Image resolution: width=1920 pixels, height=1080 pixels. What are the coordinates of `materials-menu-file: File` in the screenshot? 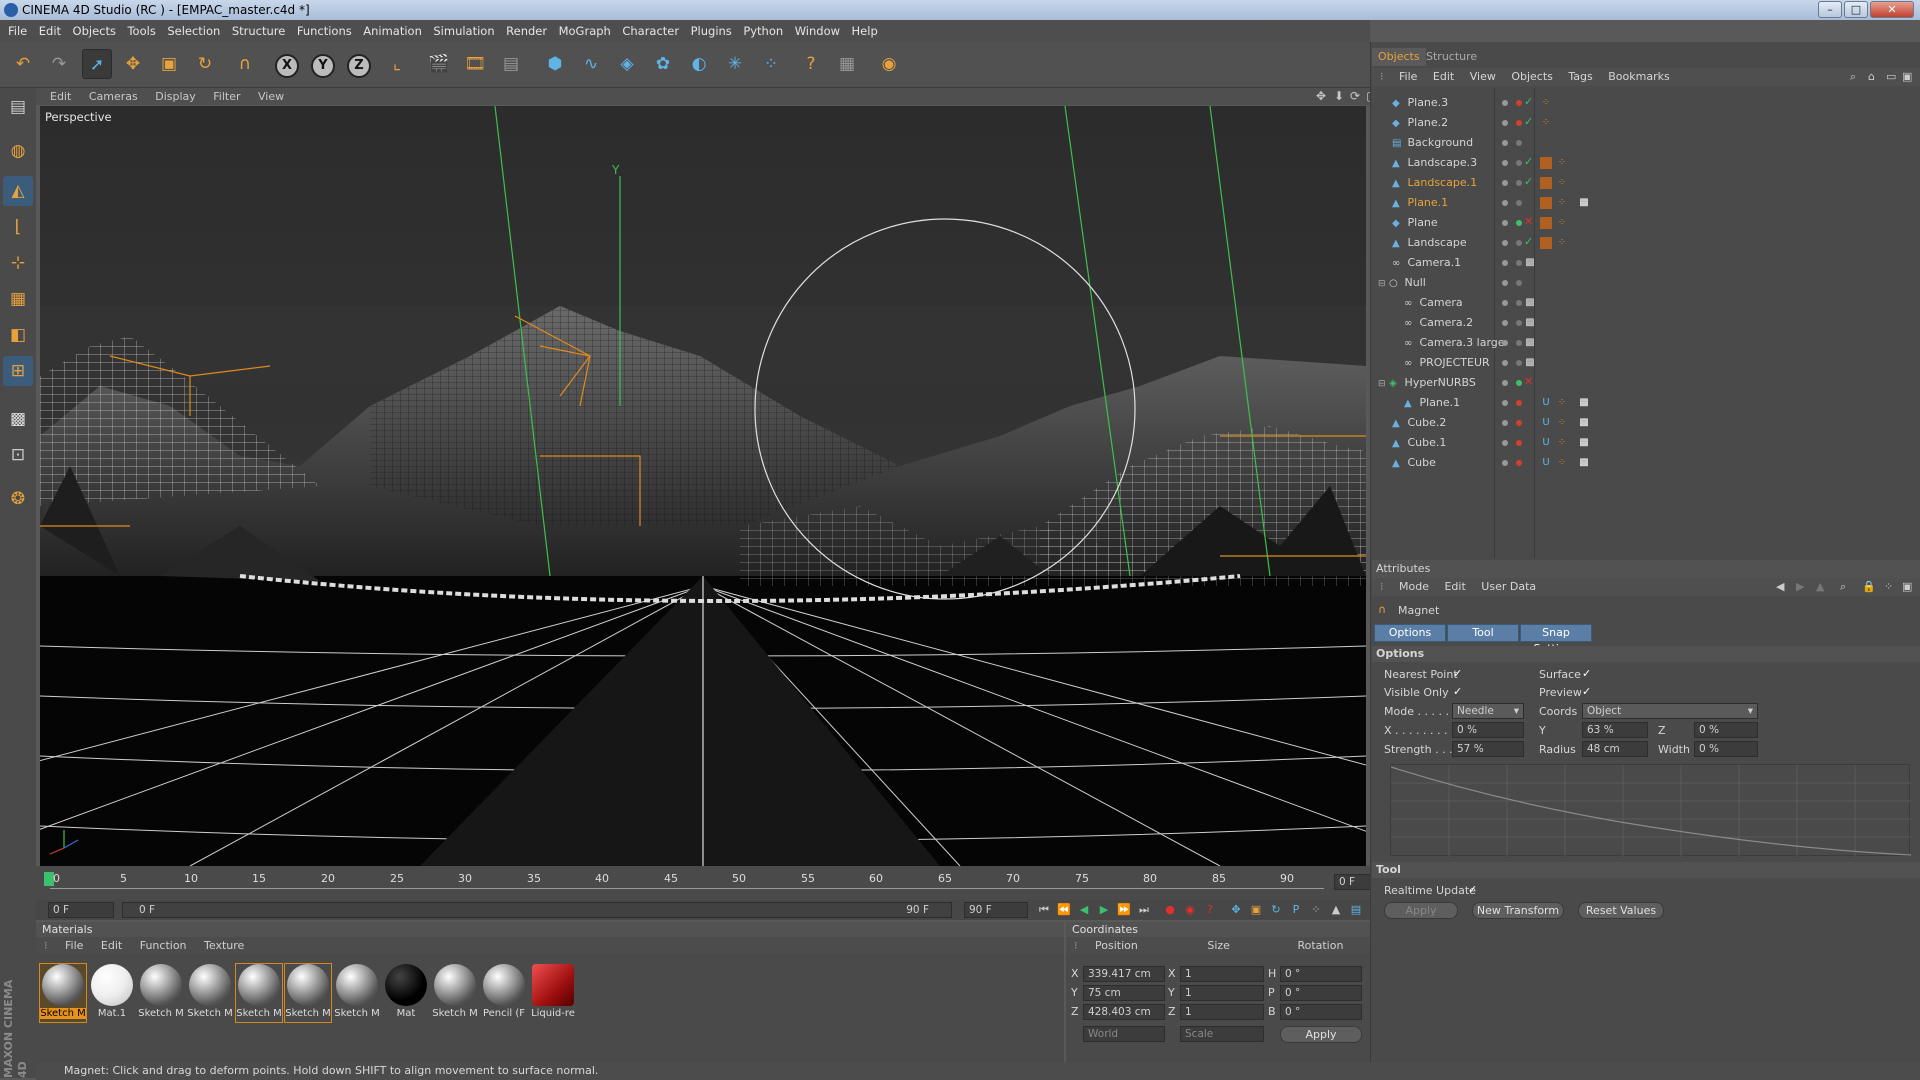 It's located at (74, 945).